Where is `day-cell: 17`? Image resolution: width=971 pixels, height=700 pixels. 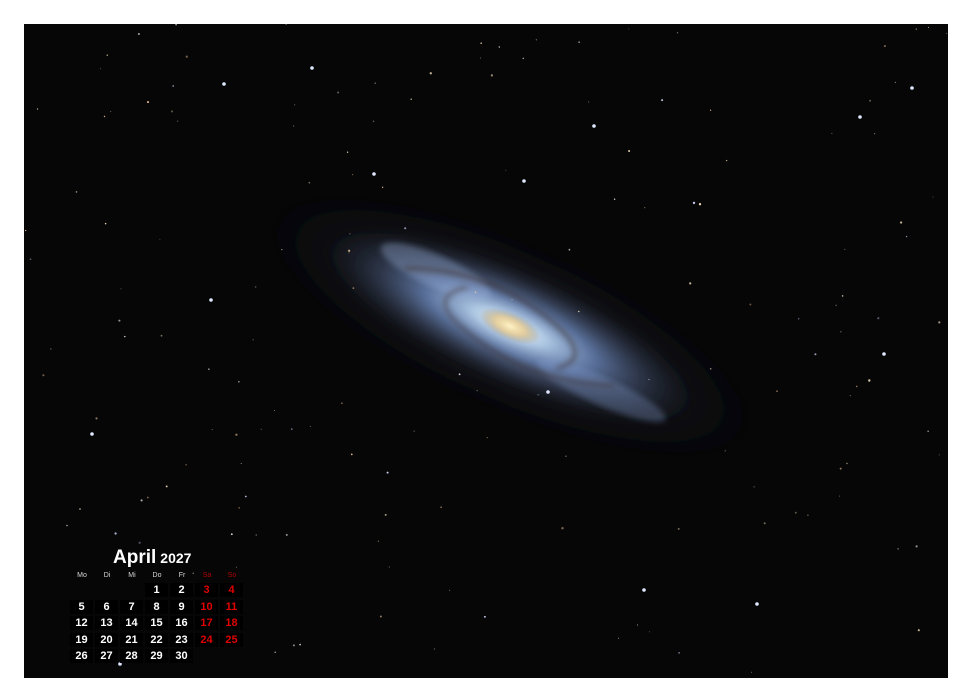
day-cell: 17 is located at coordinates (206, 623).